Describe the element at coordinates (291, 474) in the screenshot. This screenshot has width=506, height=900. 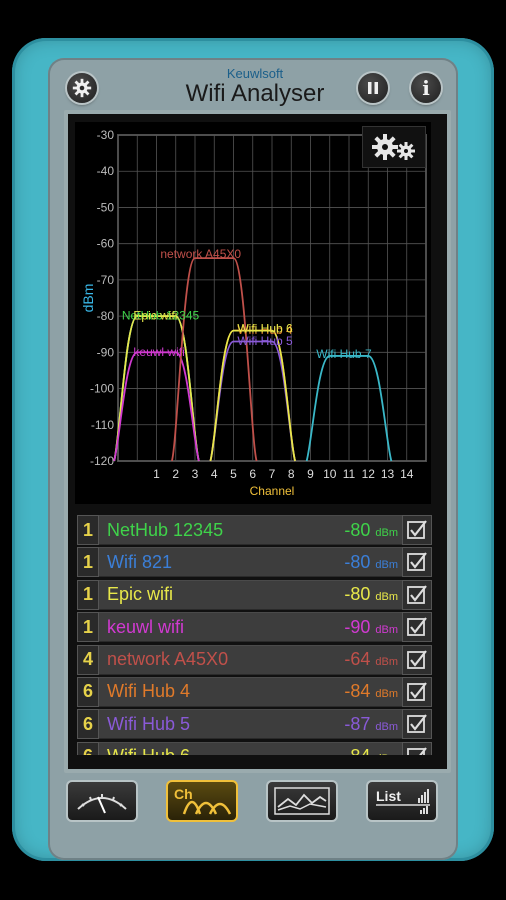
I see `x-tick-label: 8` at that location.